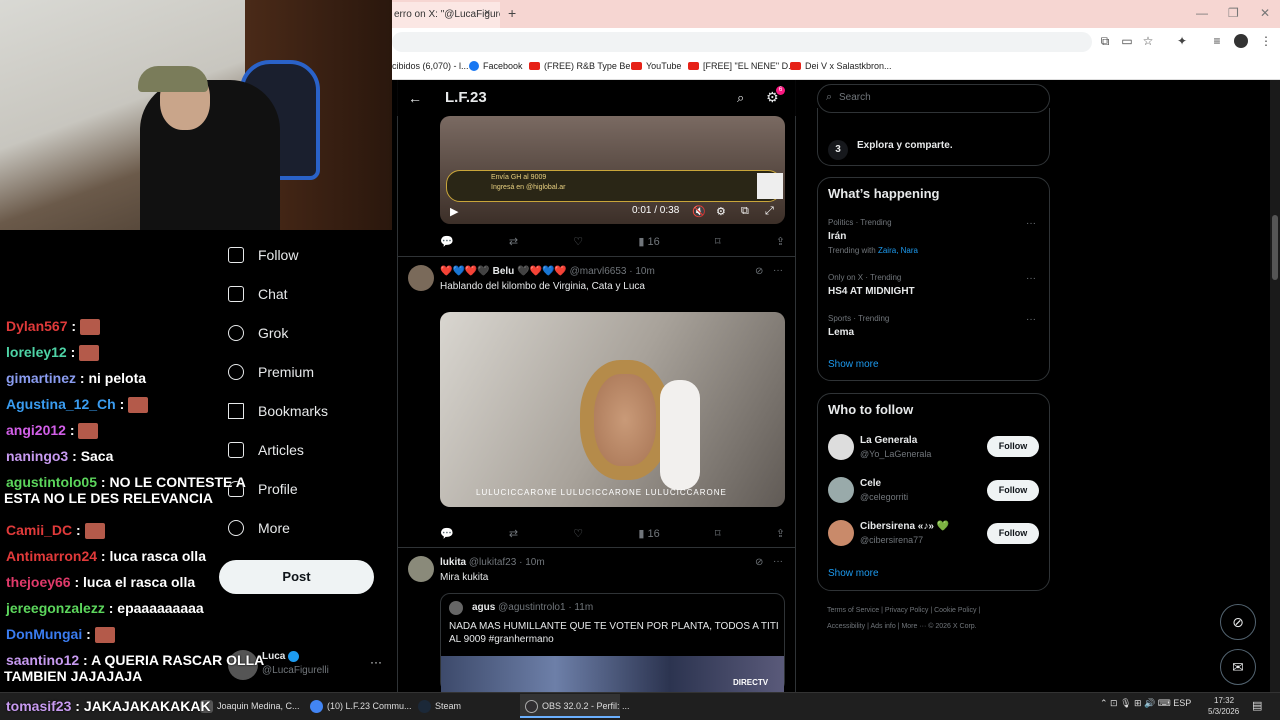 The image size is (1280, 720). Describe the element at coordinates (492, 562) in the screenshot. I see `tweet-author-handle: @lukitaf23` at that location.